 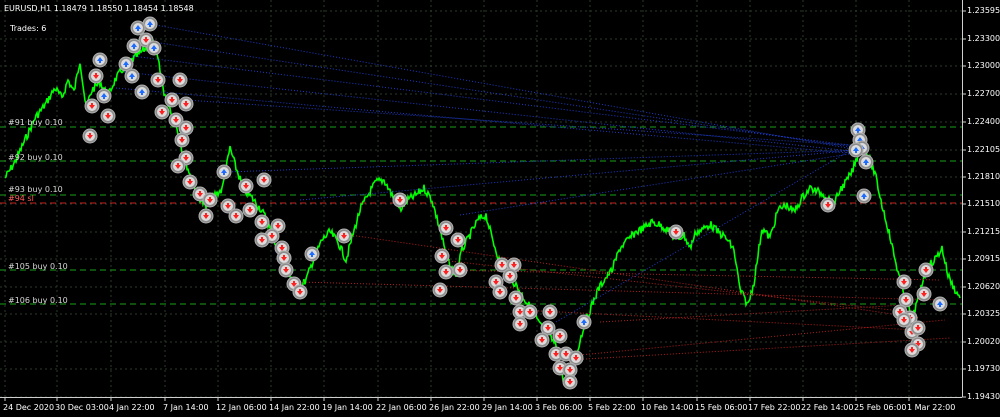 What do you see at coordinates (612, 407) in the screenshot?
I see `time-axis-label: 5 Feb 22:00` at bounding box center [612, 407].